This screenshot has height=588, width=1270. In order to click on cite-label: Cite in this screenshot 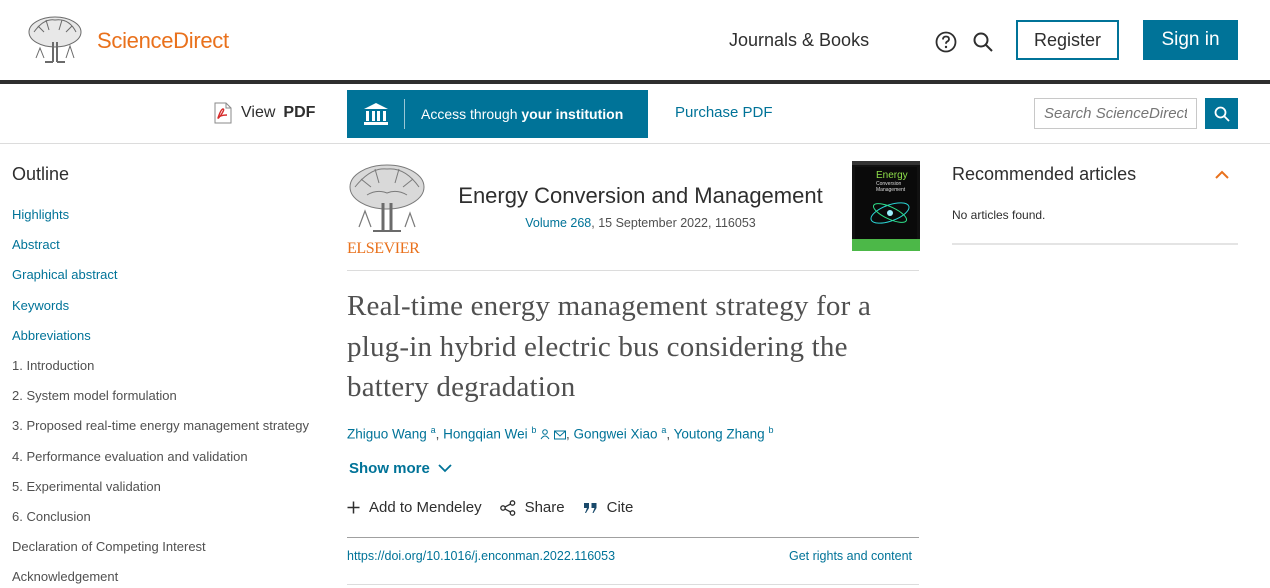, I will do `click(620, 507)`.